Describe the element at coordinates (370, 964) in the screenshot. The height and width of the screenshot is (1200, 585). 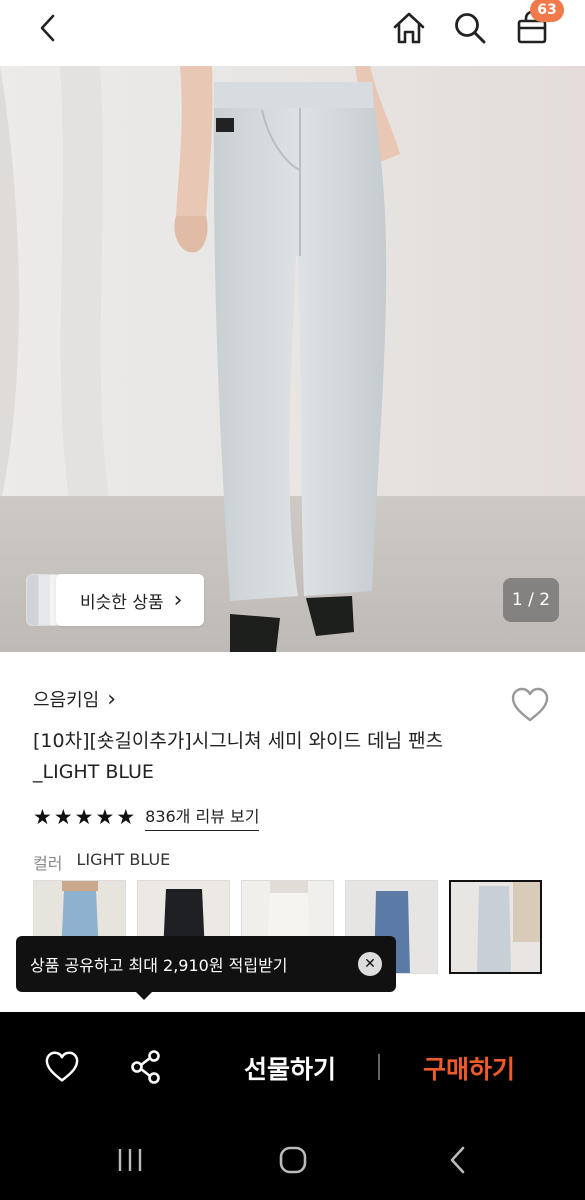
I see `close-icon: ✕` at that location.